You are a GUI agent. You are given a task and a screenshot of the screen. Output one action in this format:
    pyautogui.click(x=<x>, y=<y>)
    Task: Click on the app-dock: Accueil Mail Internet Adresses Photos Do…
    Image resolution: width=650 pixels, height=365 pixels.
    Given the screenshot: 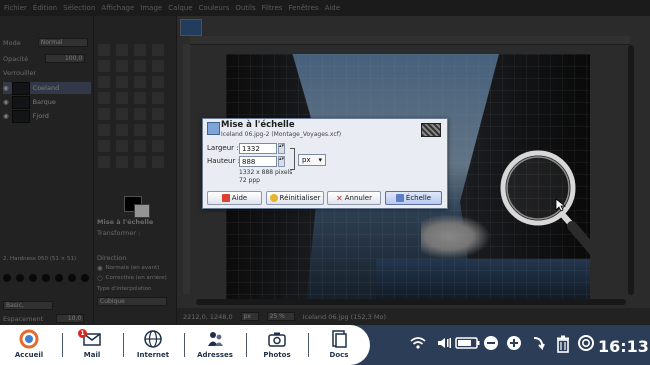 What is the action you would take?
    pyautogui.click(x=185, y=345)
    